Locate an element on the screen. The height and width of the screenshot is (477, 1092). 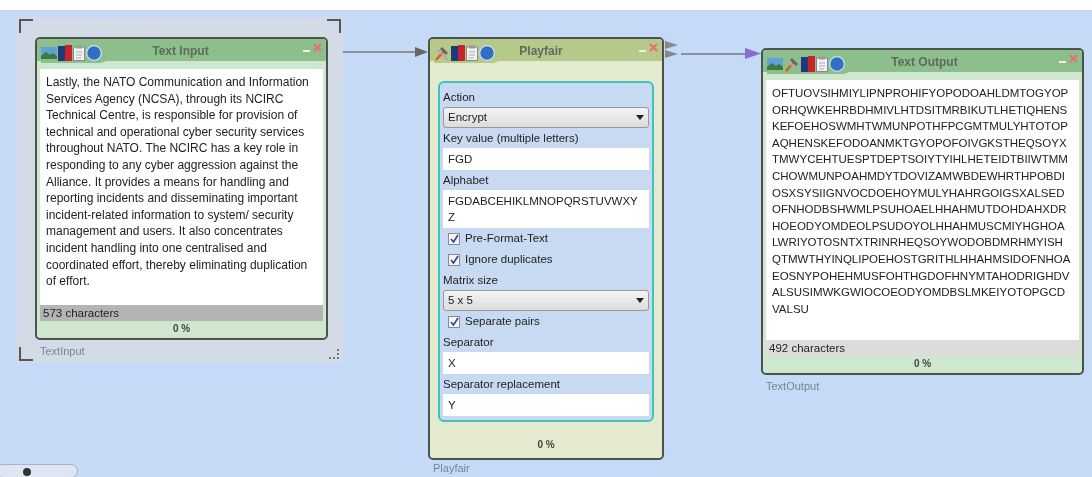
node-title: Text Input is located at coordinates (180, 51).